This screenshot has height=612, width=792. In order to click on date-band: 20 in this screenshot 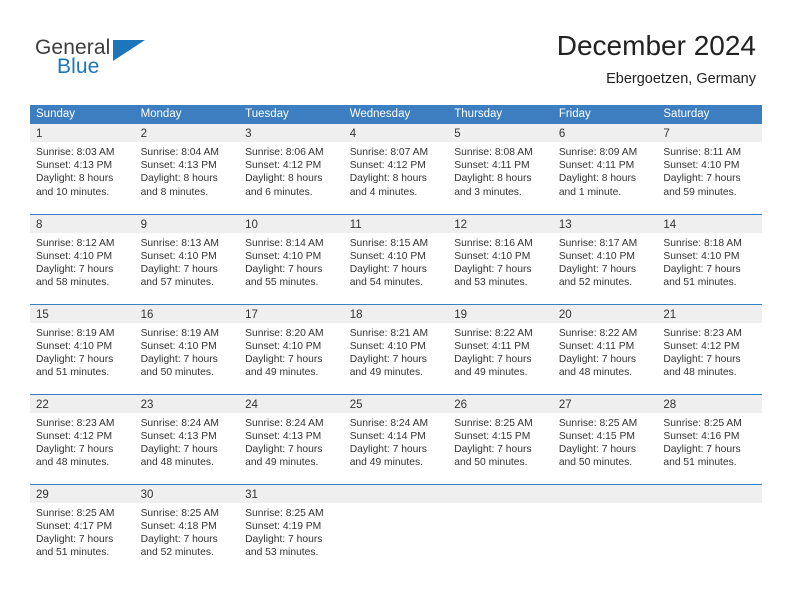, I will do `click(605, 313)`.